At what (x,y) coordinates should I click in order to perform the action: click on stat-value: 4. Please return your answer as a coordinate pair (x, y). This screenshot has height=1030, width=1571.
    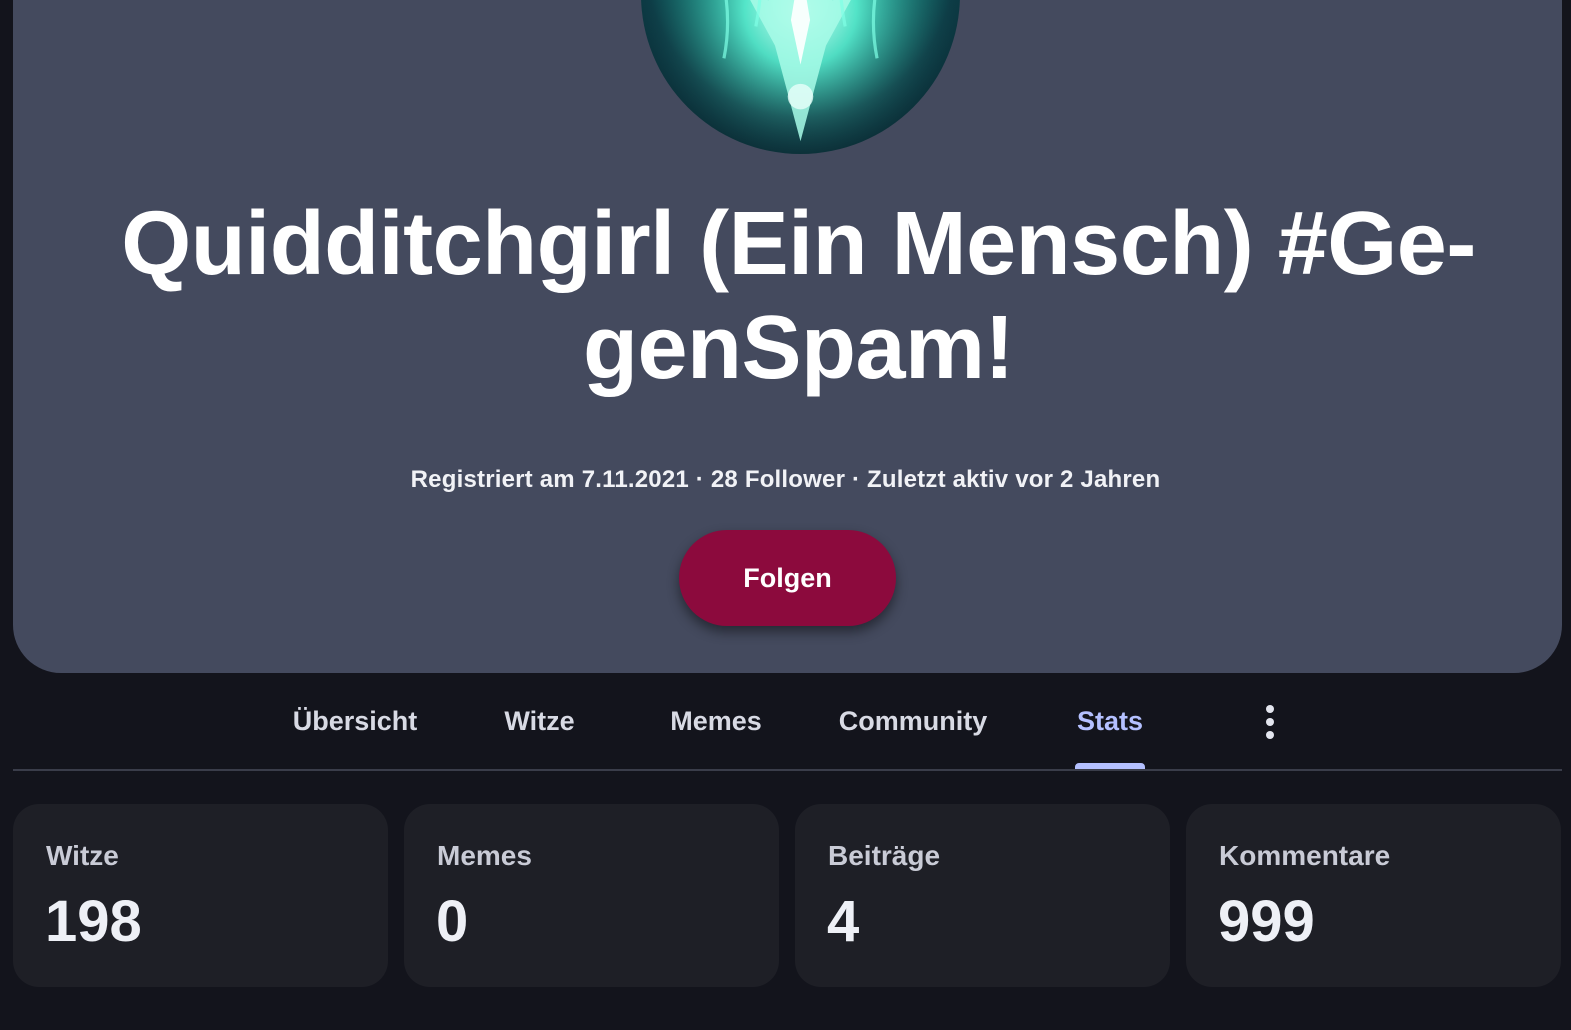
    Looking at the image, I should click on (843, 921).